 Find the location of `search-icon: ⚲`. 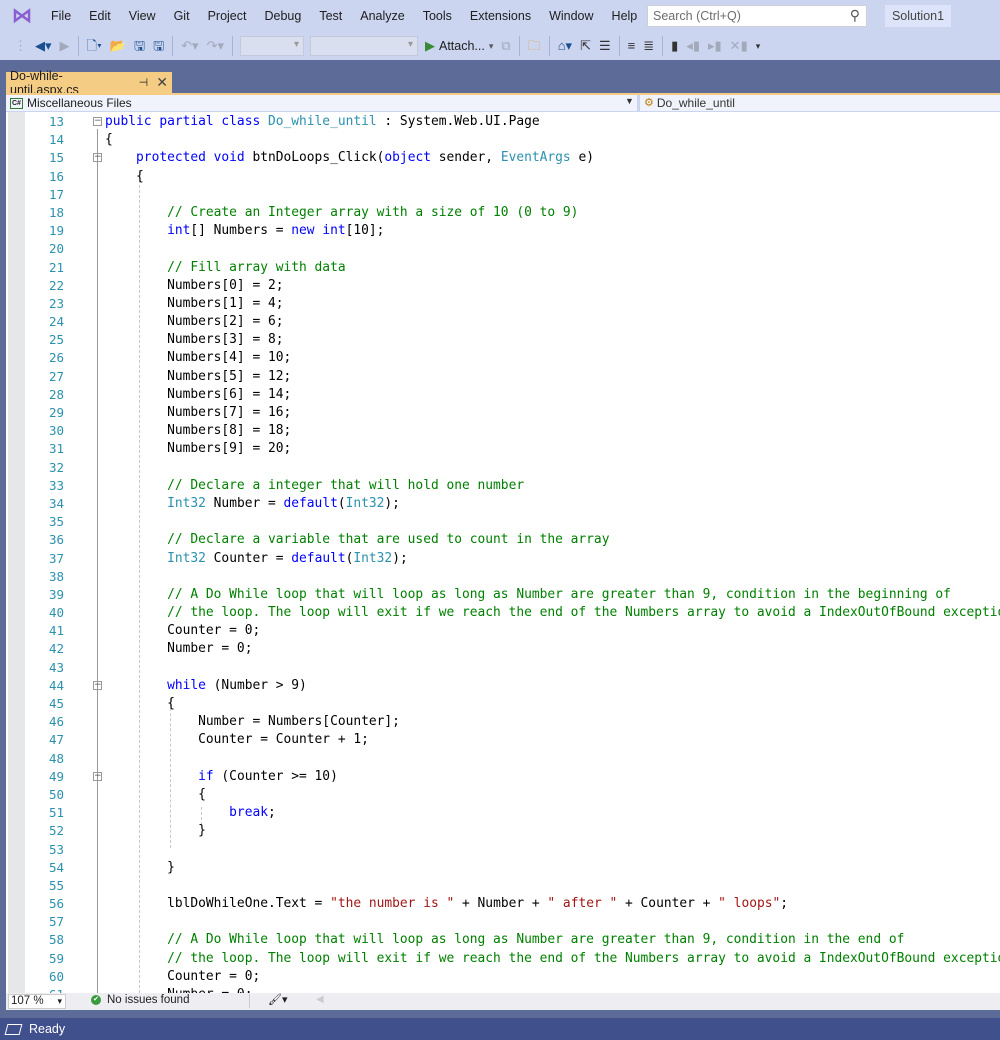

search-icon: ⚲ is located at coordinates (855, 15).